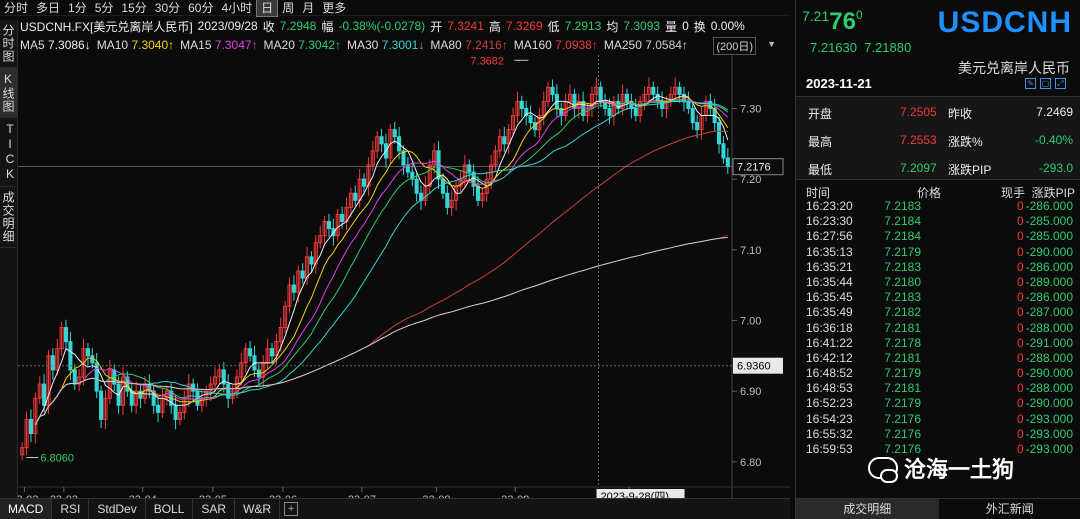  I want to click on ma-value: 7.0584↑, so click(666, 45).